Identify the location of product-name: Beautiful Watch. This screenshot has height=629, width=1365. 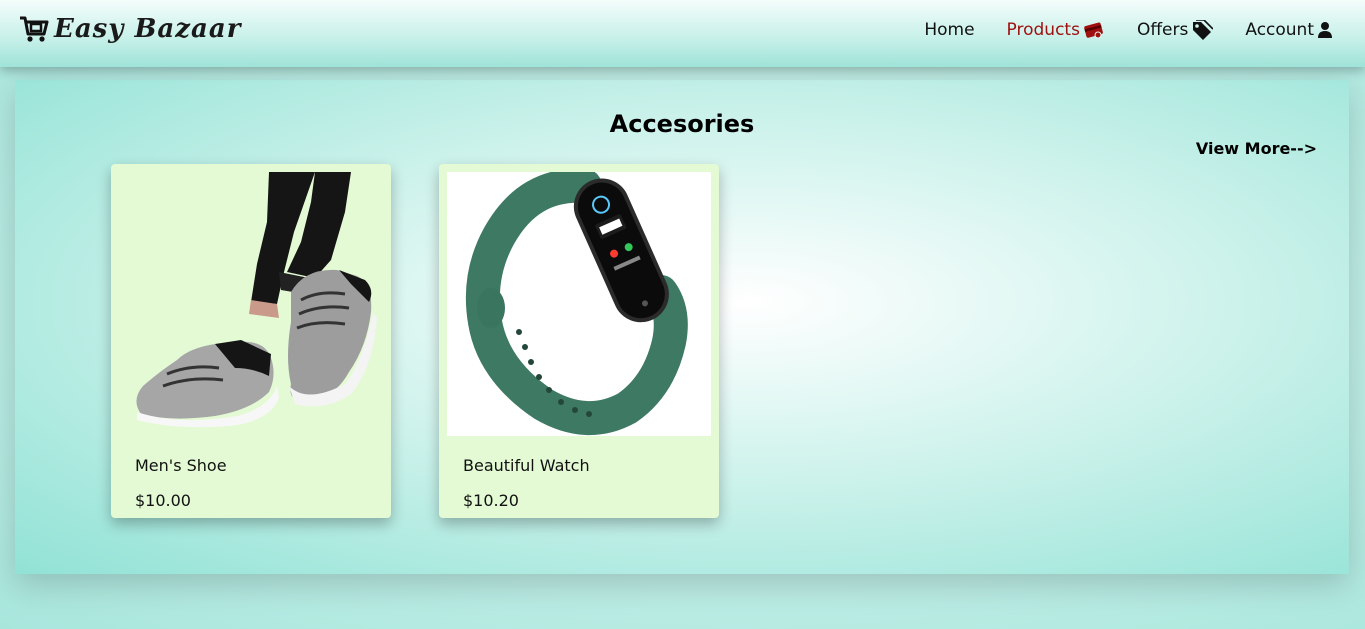
(526, 465).